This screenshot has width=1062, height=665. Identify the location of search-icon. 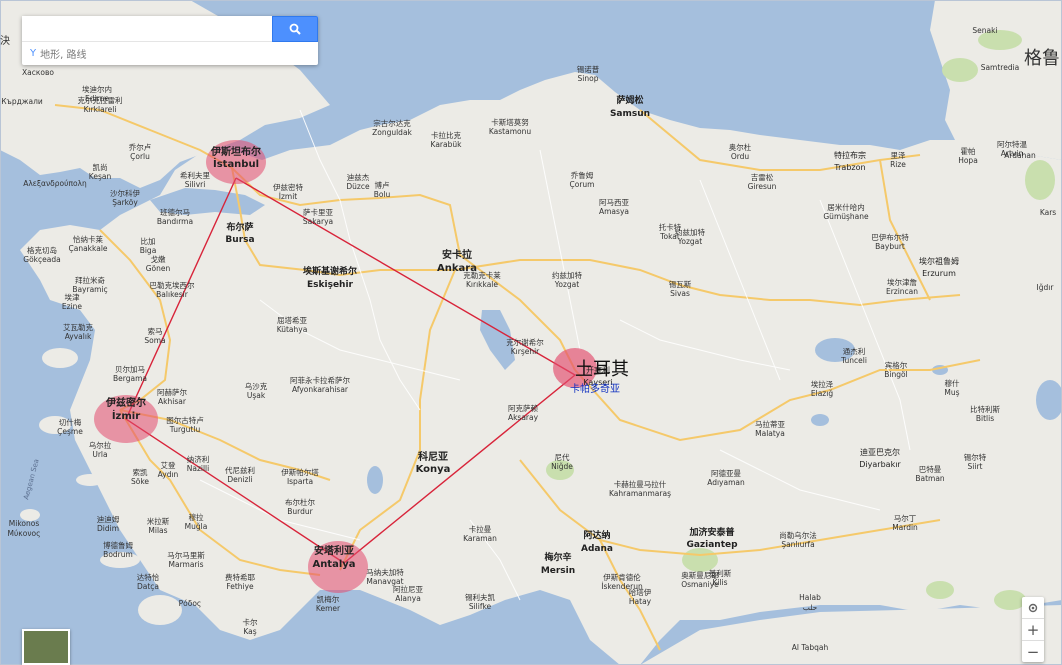
(295, 29).